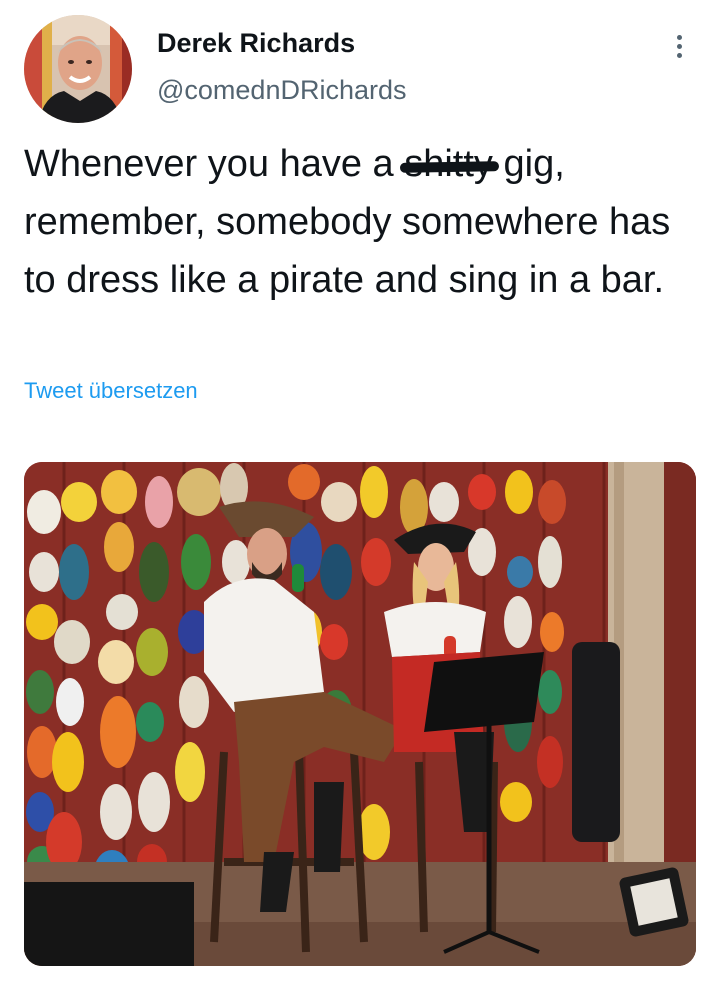 This screenshot has height=988, width=720. What do you see at coordinates (111, 391) in the screenshot?
I see `translate-tweet-link: Tweet übersetzen` at bounding box center [111, 391].